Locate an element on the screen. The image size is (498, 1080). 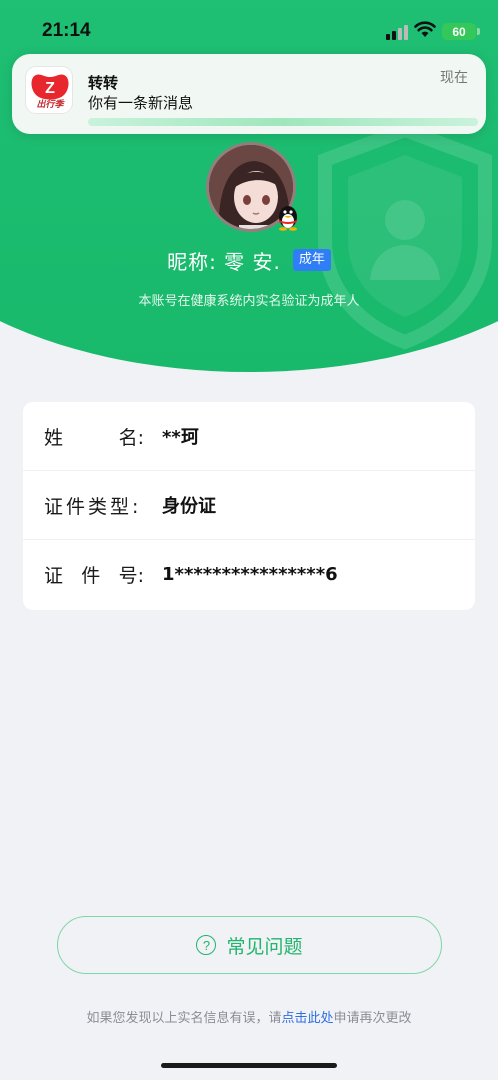
zhuanzhuan-app-icon: Z 出行季 is located at coordinates (49, 90).